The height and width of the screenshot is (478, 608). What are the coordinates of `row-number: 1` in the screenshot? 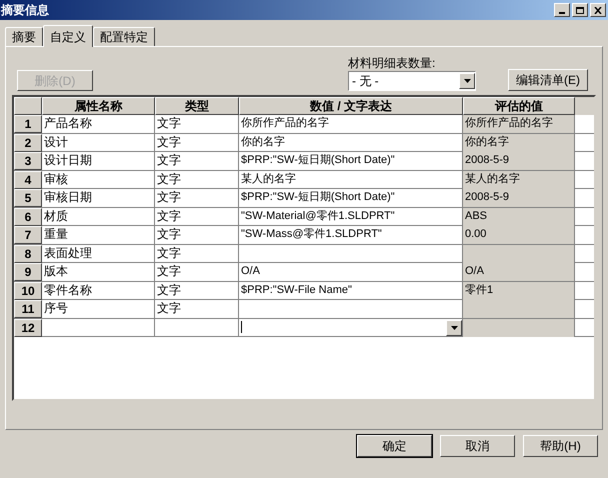 It's located at (28, 124).